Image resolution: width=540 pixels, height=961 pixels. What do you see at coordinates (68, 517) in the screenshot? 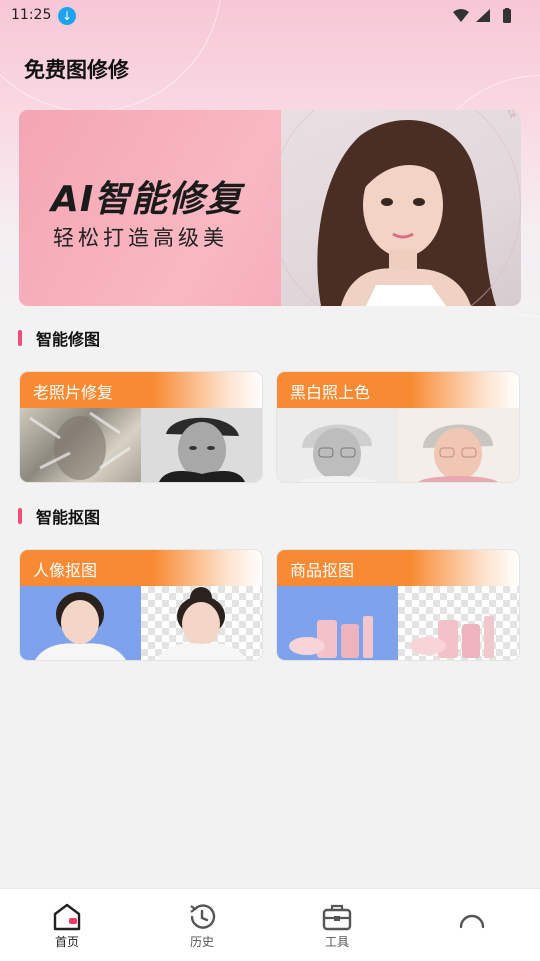
I see `section-title: 智能抠图` at bounding box center [68, 517].